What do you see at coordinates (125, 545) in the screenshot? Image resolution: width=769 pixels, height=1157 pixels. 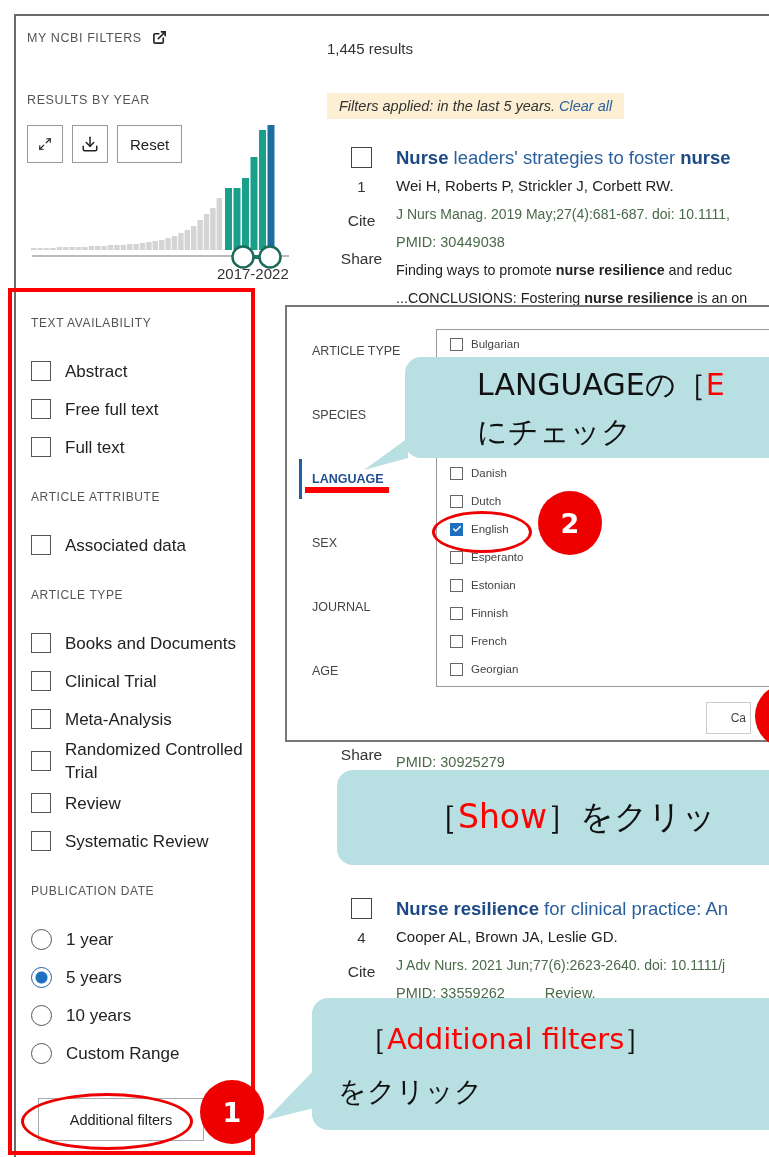 I see `option-label: Associated data` at bounding box center [125, 545].